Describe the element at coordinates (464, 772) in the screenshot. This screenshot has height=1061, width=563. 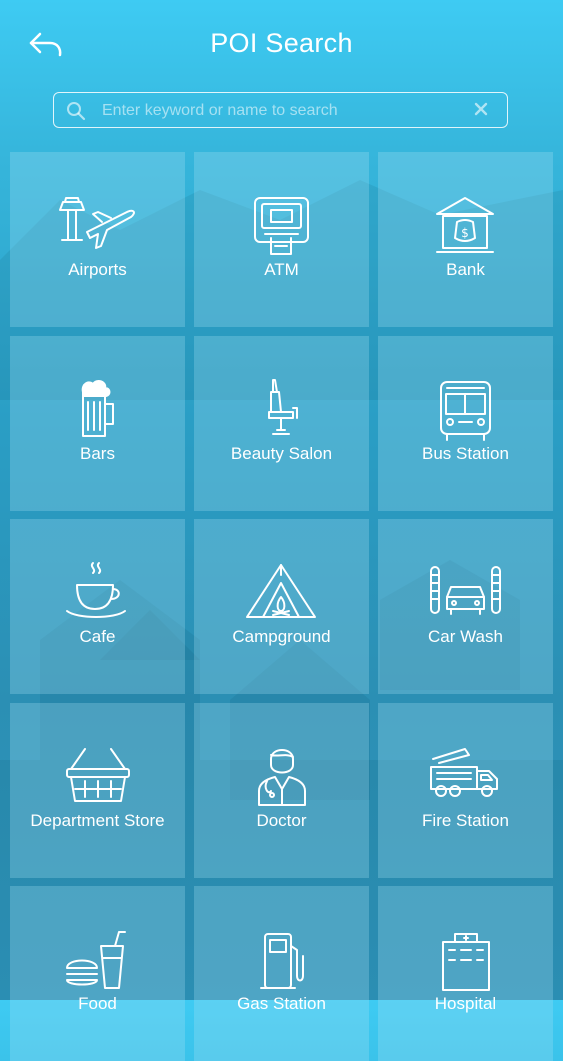
I see `fire-truck-icon` at that location.